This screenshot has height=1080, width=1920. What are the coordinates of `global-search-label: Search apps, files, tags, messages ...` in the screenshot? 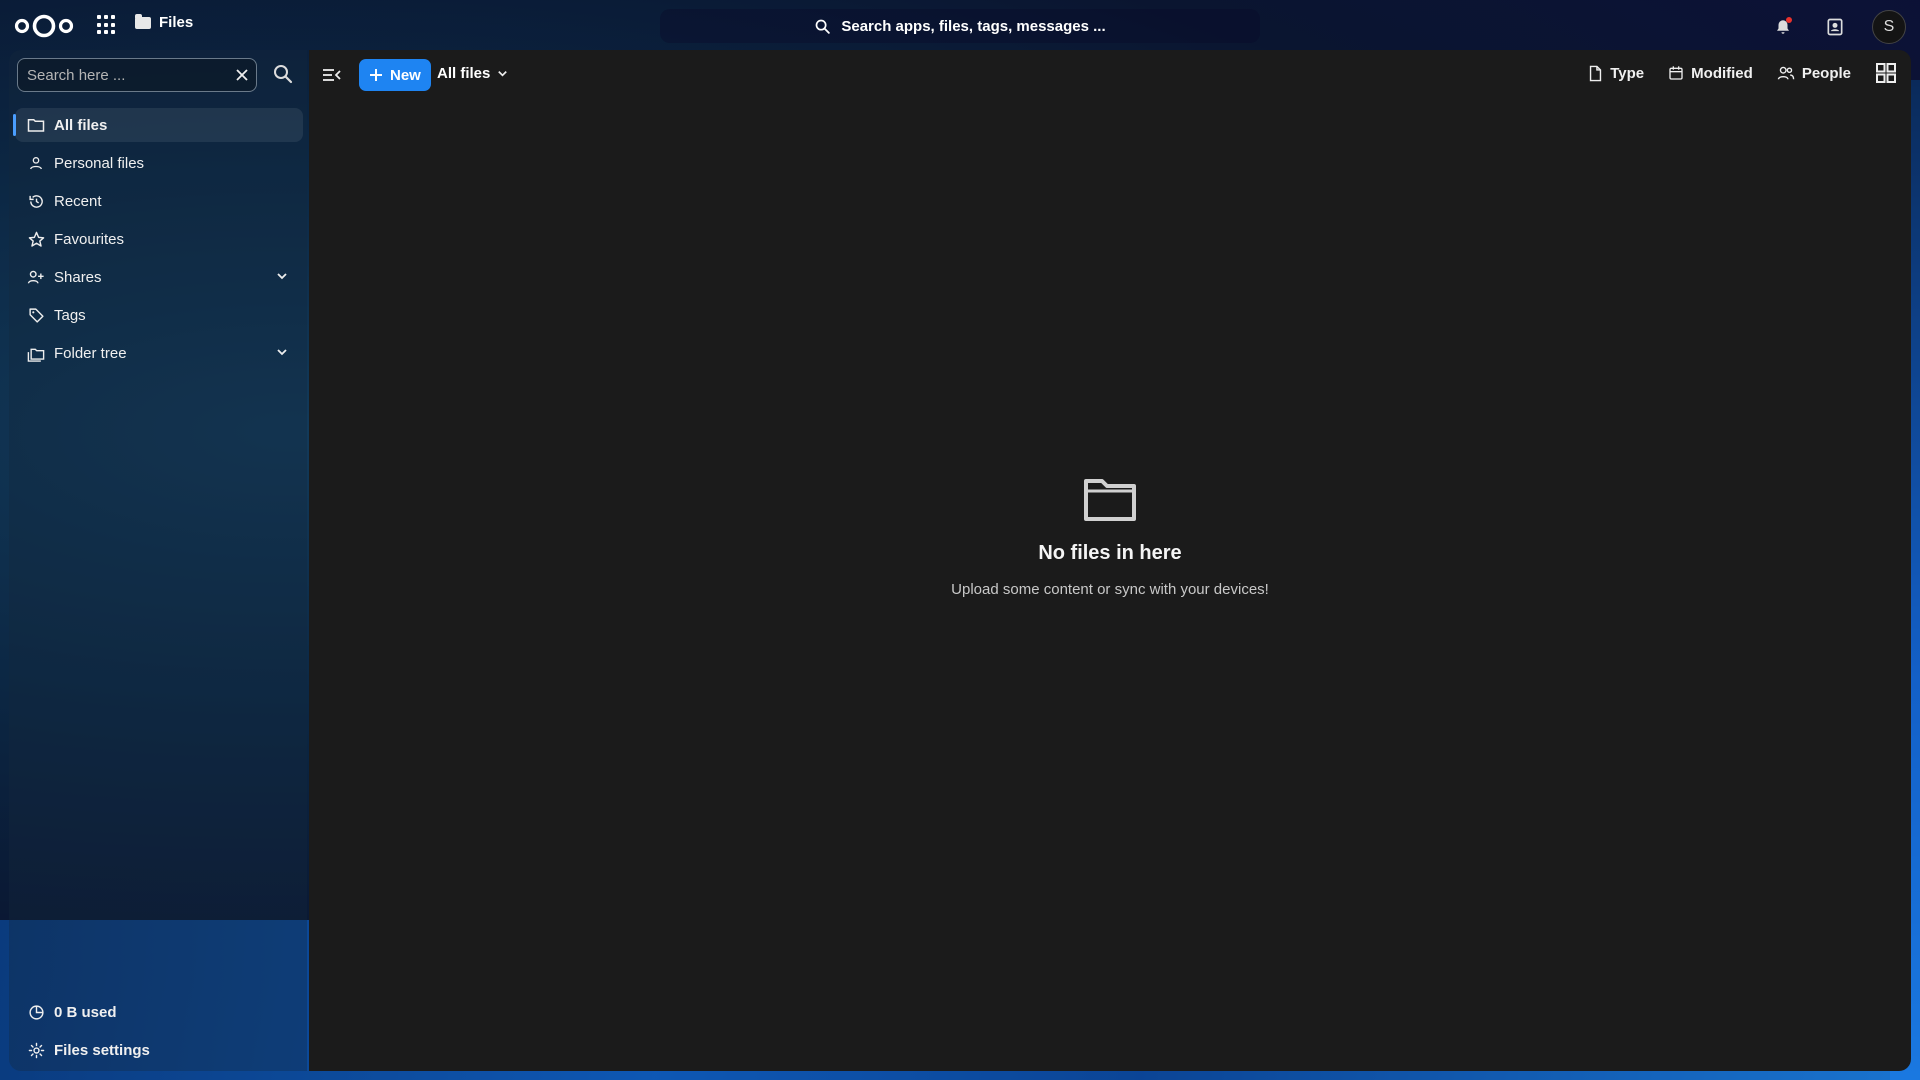 It's located at (973, 26).